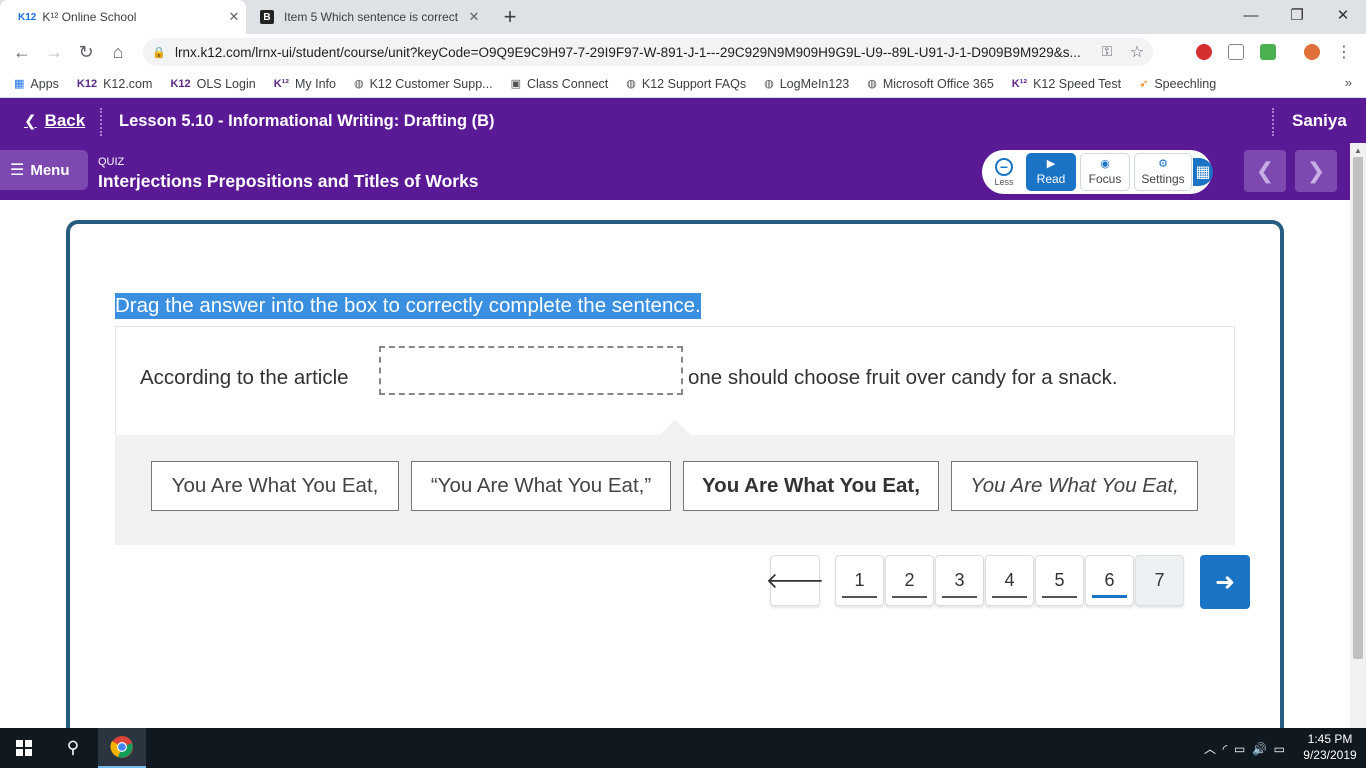  Describe the element at coordinates (22, 52) in the screenshot. I see `browser-back-icon: ←` at that location.